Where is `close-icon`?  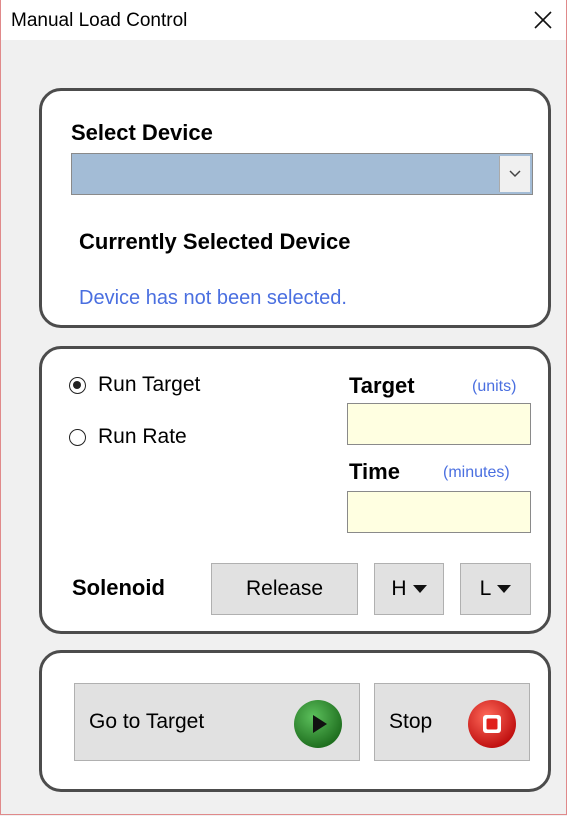 close-icon is located at coordinates (543, 20).